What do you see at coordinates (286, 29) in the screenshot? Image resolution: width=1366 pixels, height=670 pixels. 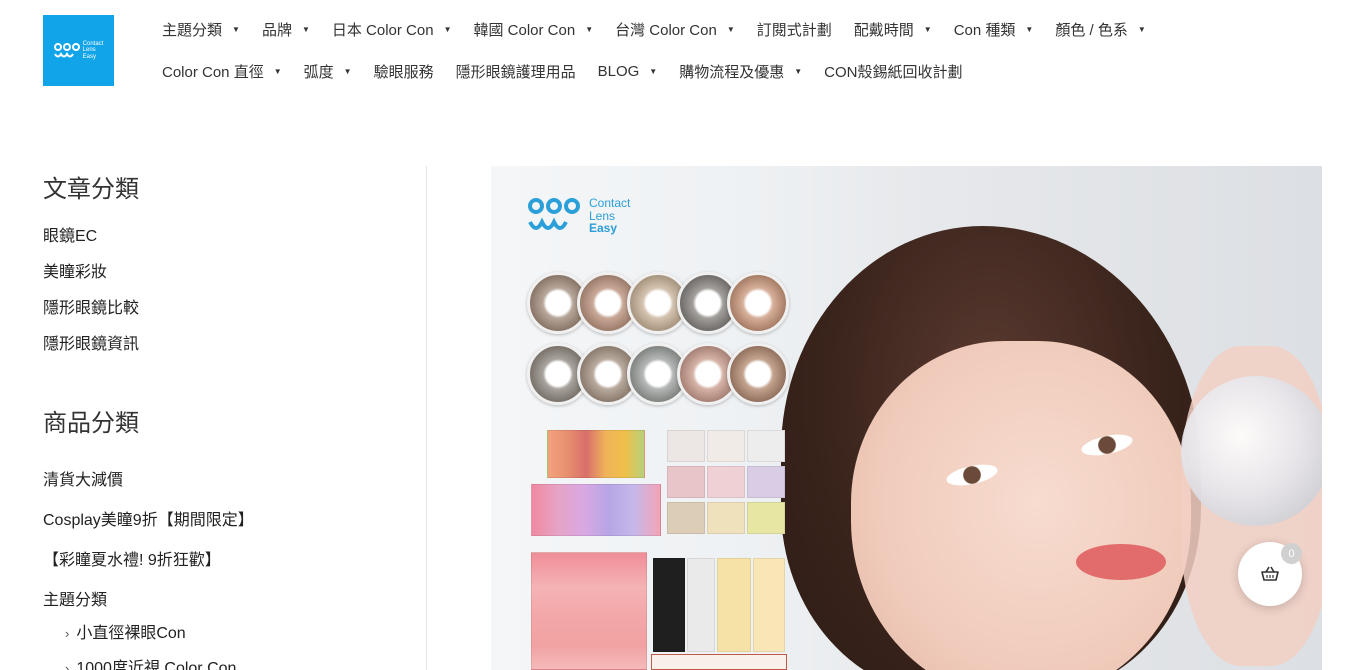 I see `nav-item-brands: 品牌 ▼` at bounding box center [286, 29].